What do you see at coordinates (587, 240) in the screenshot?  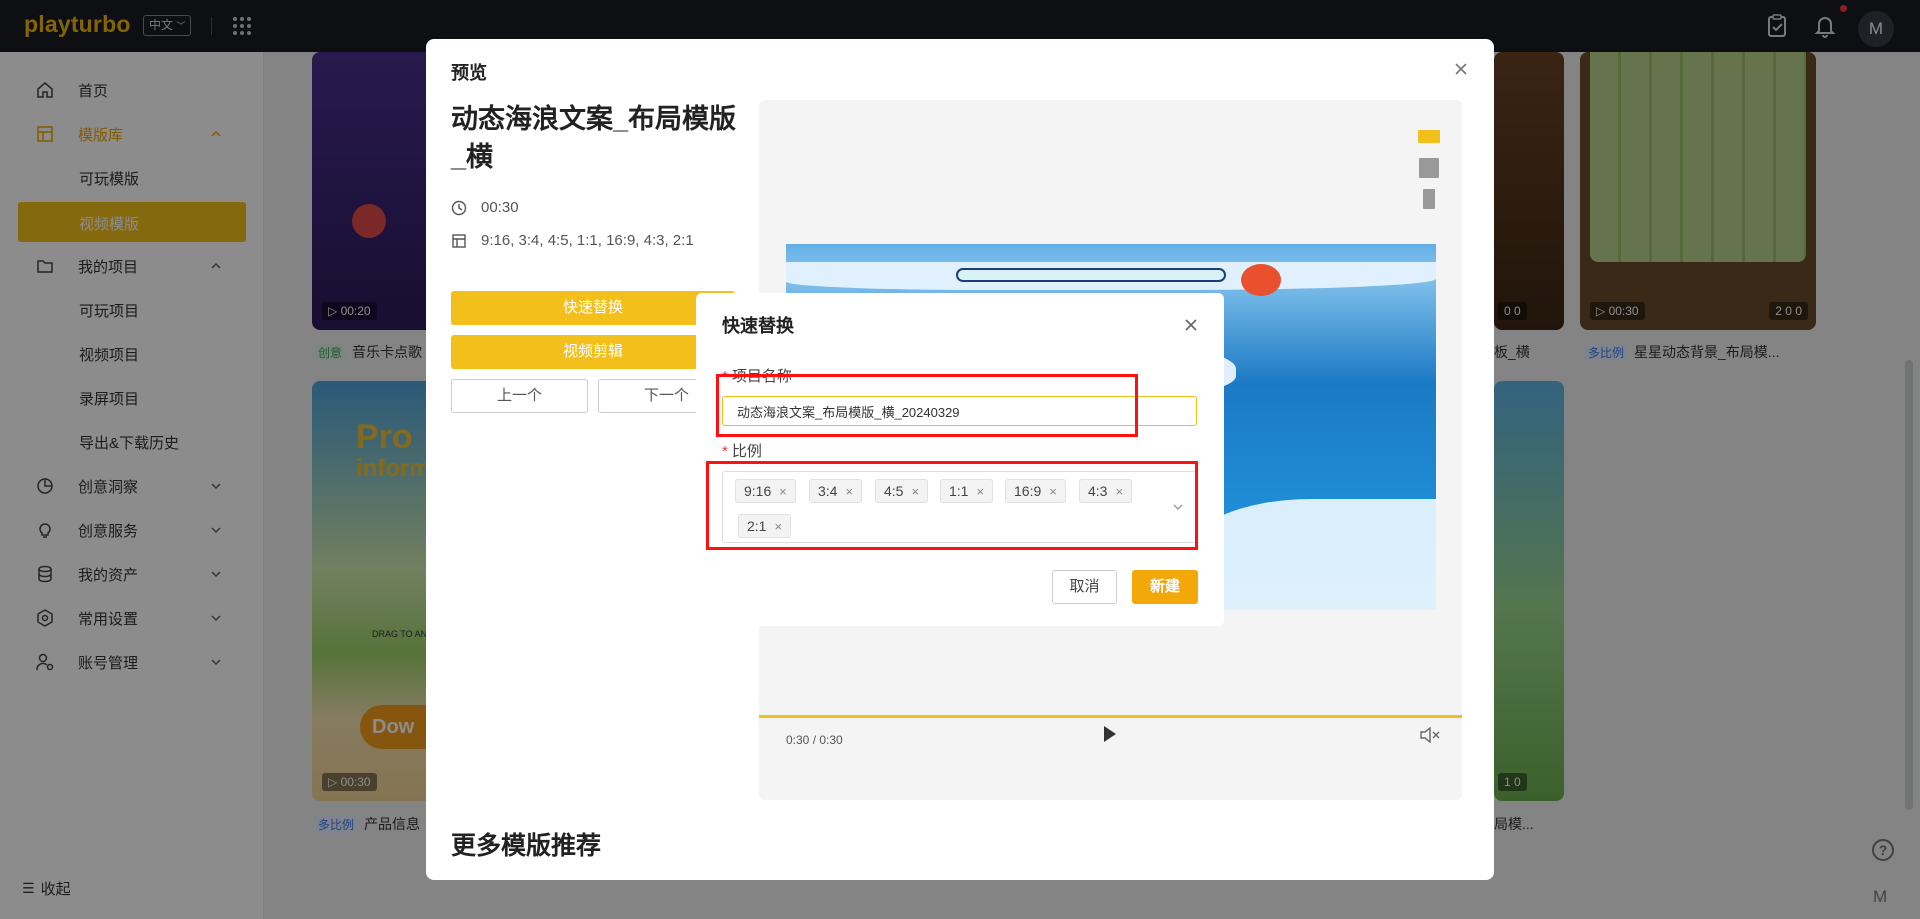 I see `ratios-value: 9:16, 3:4, 4:5, 1:1, 16:9, 4:3, 2:1` at bounding box center [587, 240].